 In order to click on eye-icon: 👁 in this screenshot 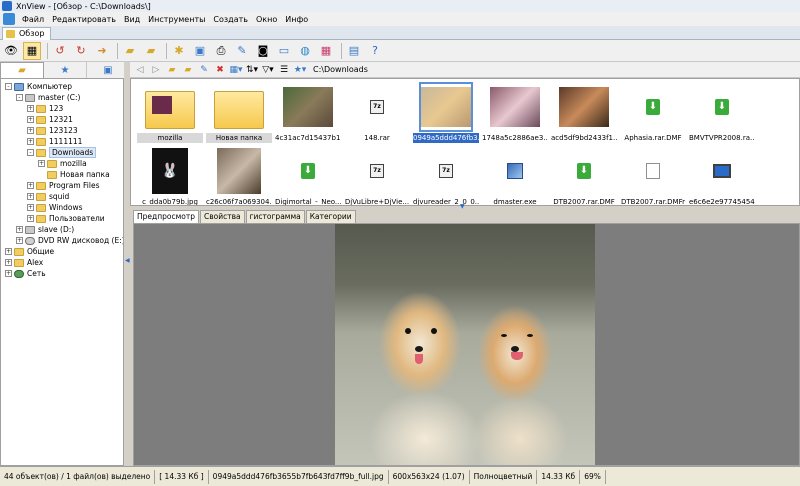, I will do `click(11, 51)`.